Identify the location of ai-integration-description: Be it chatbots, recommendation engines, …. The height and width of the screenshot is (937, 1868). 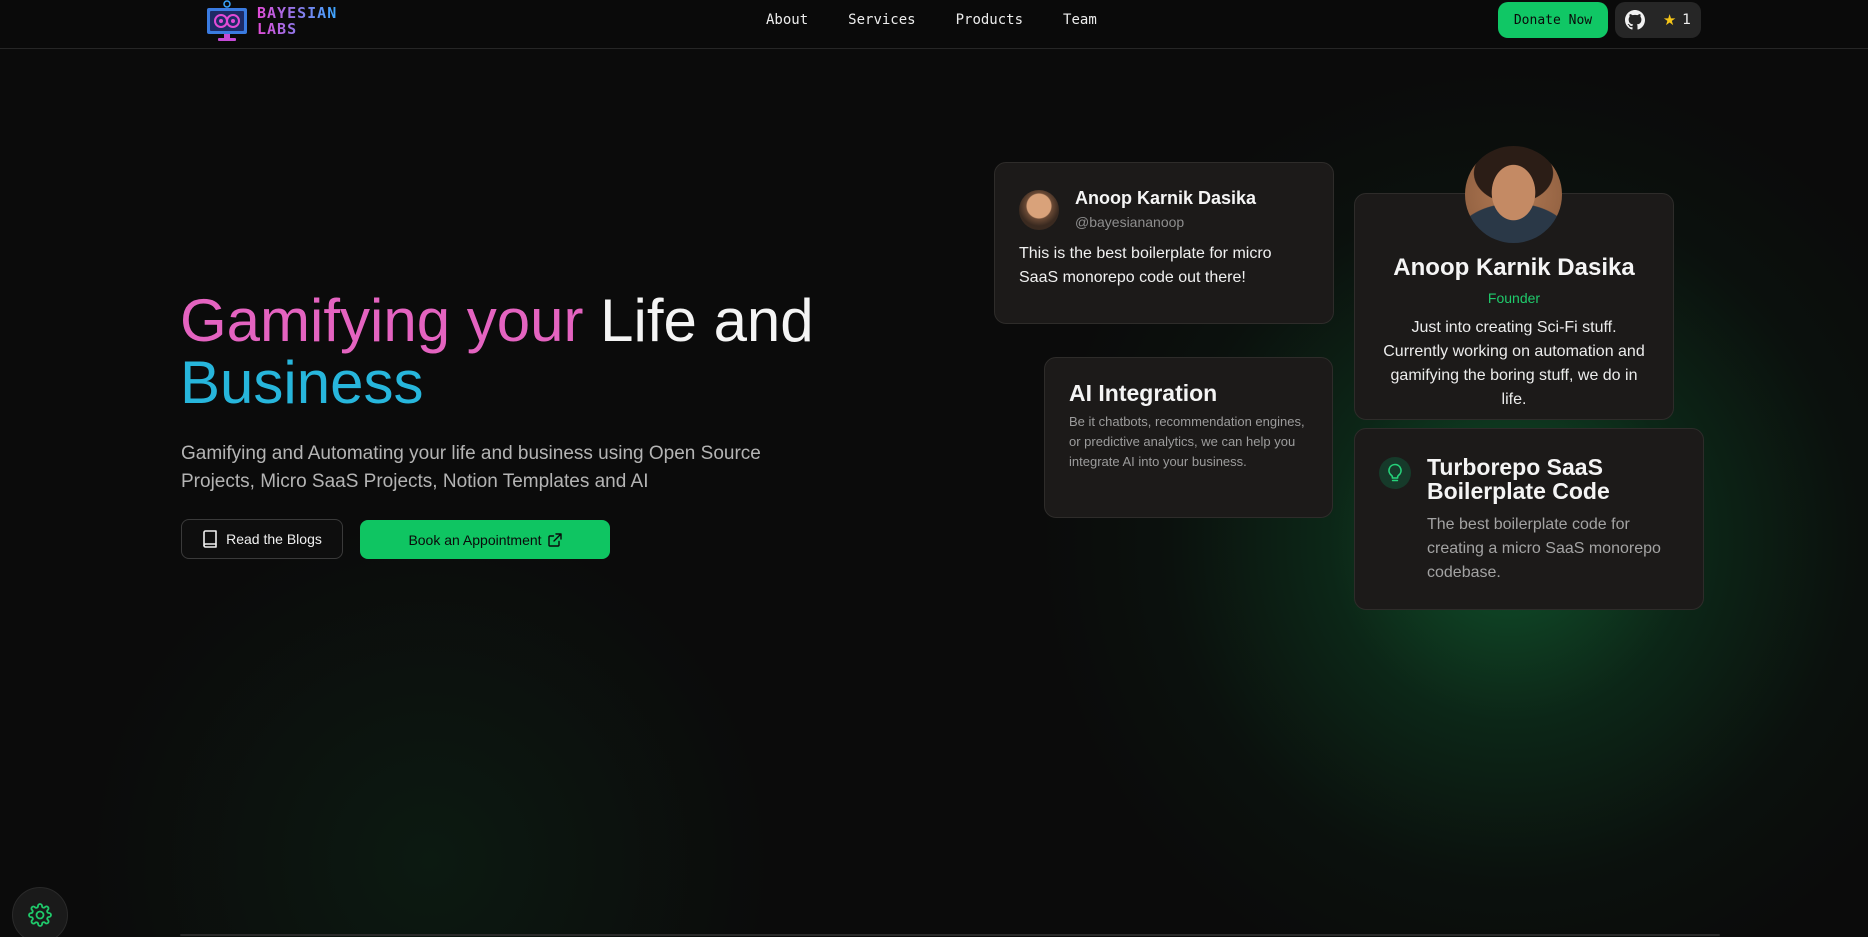
(1187, 441).